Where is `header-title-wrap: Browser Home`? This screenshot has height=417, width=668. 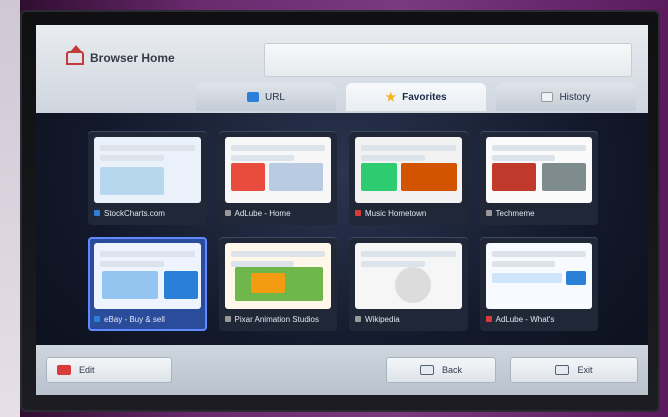 header-title-wrap: Browser Home is located at coordinates (120, 55).